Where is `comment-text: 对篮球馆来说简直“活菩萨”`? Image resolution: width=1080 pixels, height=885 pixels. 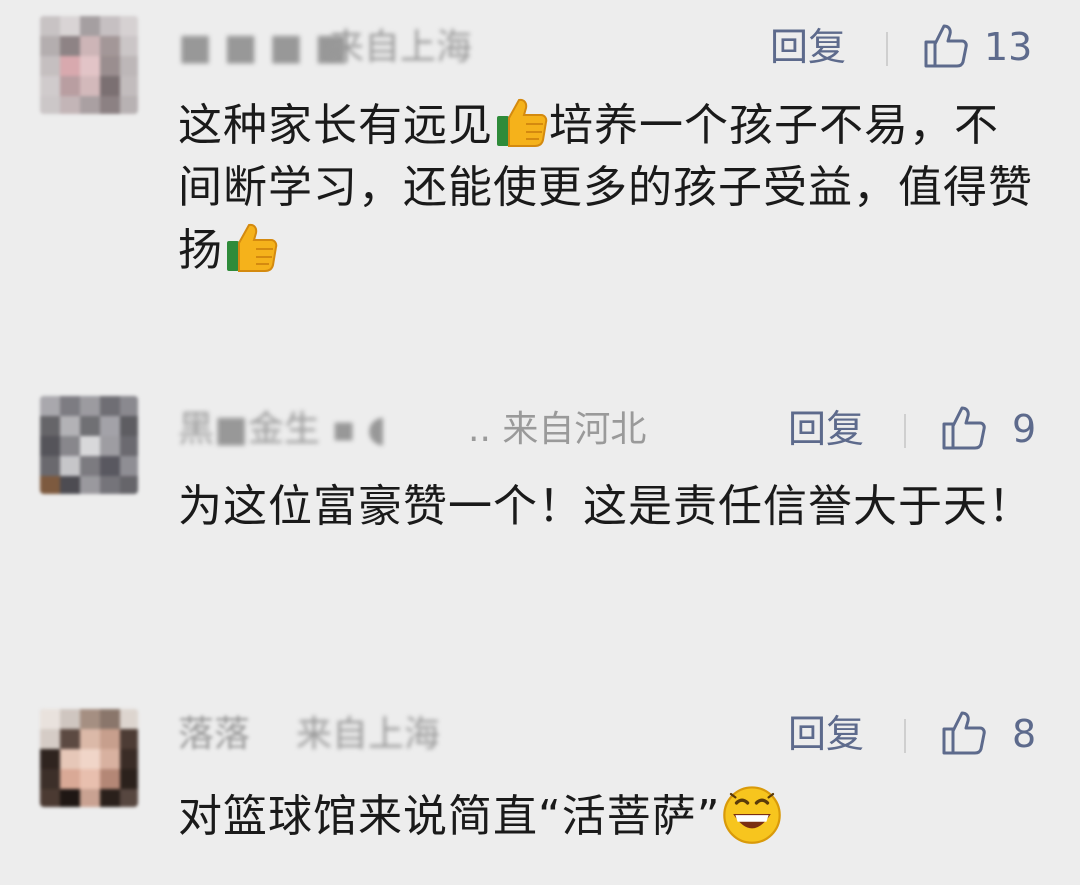
comment-text: 对篮球馆来说简直“活菩萨” is located at coordinates (608, 815).